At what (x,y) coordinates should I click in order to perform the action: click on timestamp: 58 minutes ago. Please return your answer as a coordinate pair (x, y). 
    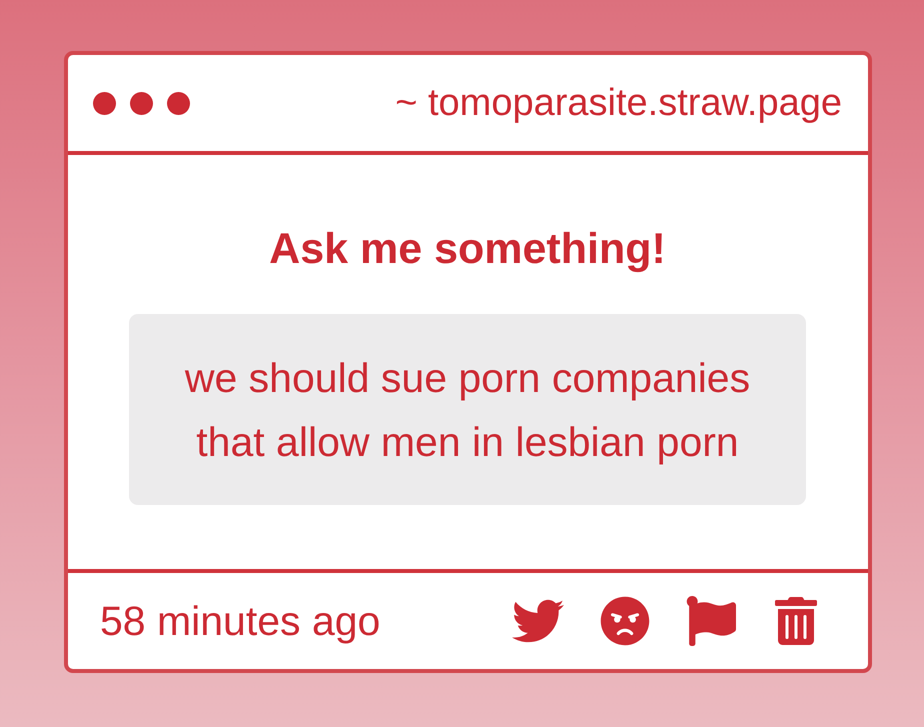
    Looking at the image, I should click on (240, 621).